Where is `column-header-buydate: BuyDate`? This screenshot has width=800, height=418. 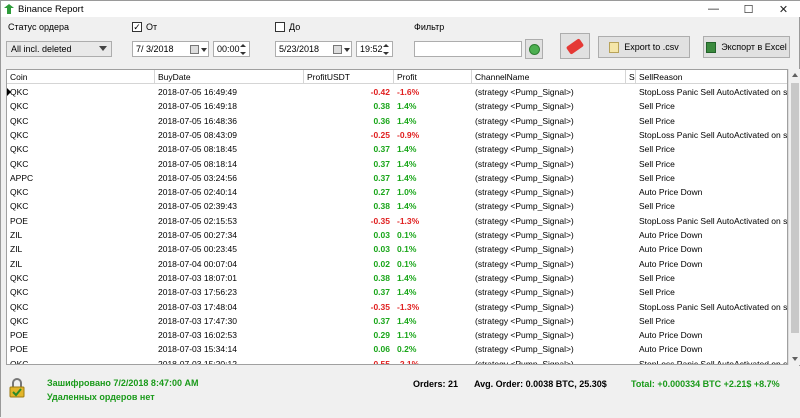 column-header-buydate: BuyDate is located at coordinates (229, 77).